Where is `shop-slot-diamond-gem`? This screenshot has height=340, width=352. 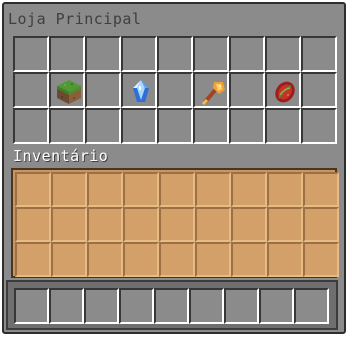 shop-slot-diamond-gem is located at coordinates (139, 90).